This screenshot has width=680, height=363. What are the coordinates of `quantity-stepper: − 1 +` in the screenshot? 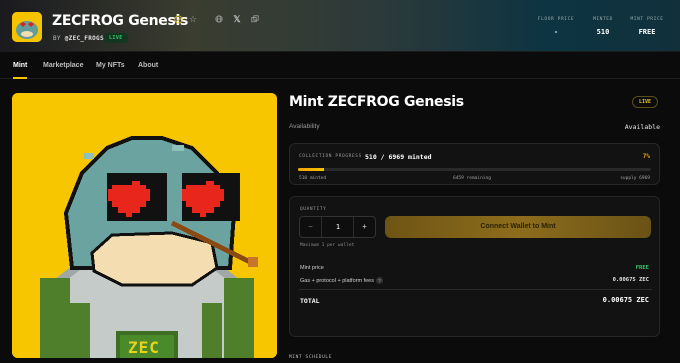 It's located at (337, 227).